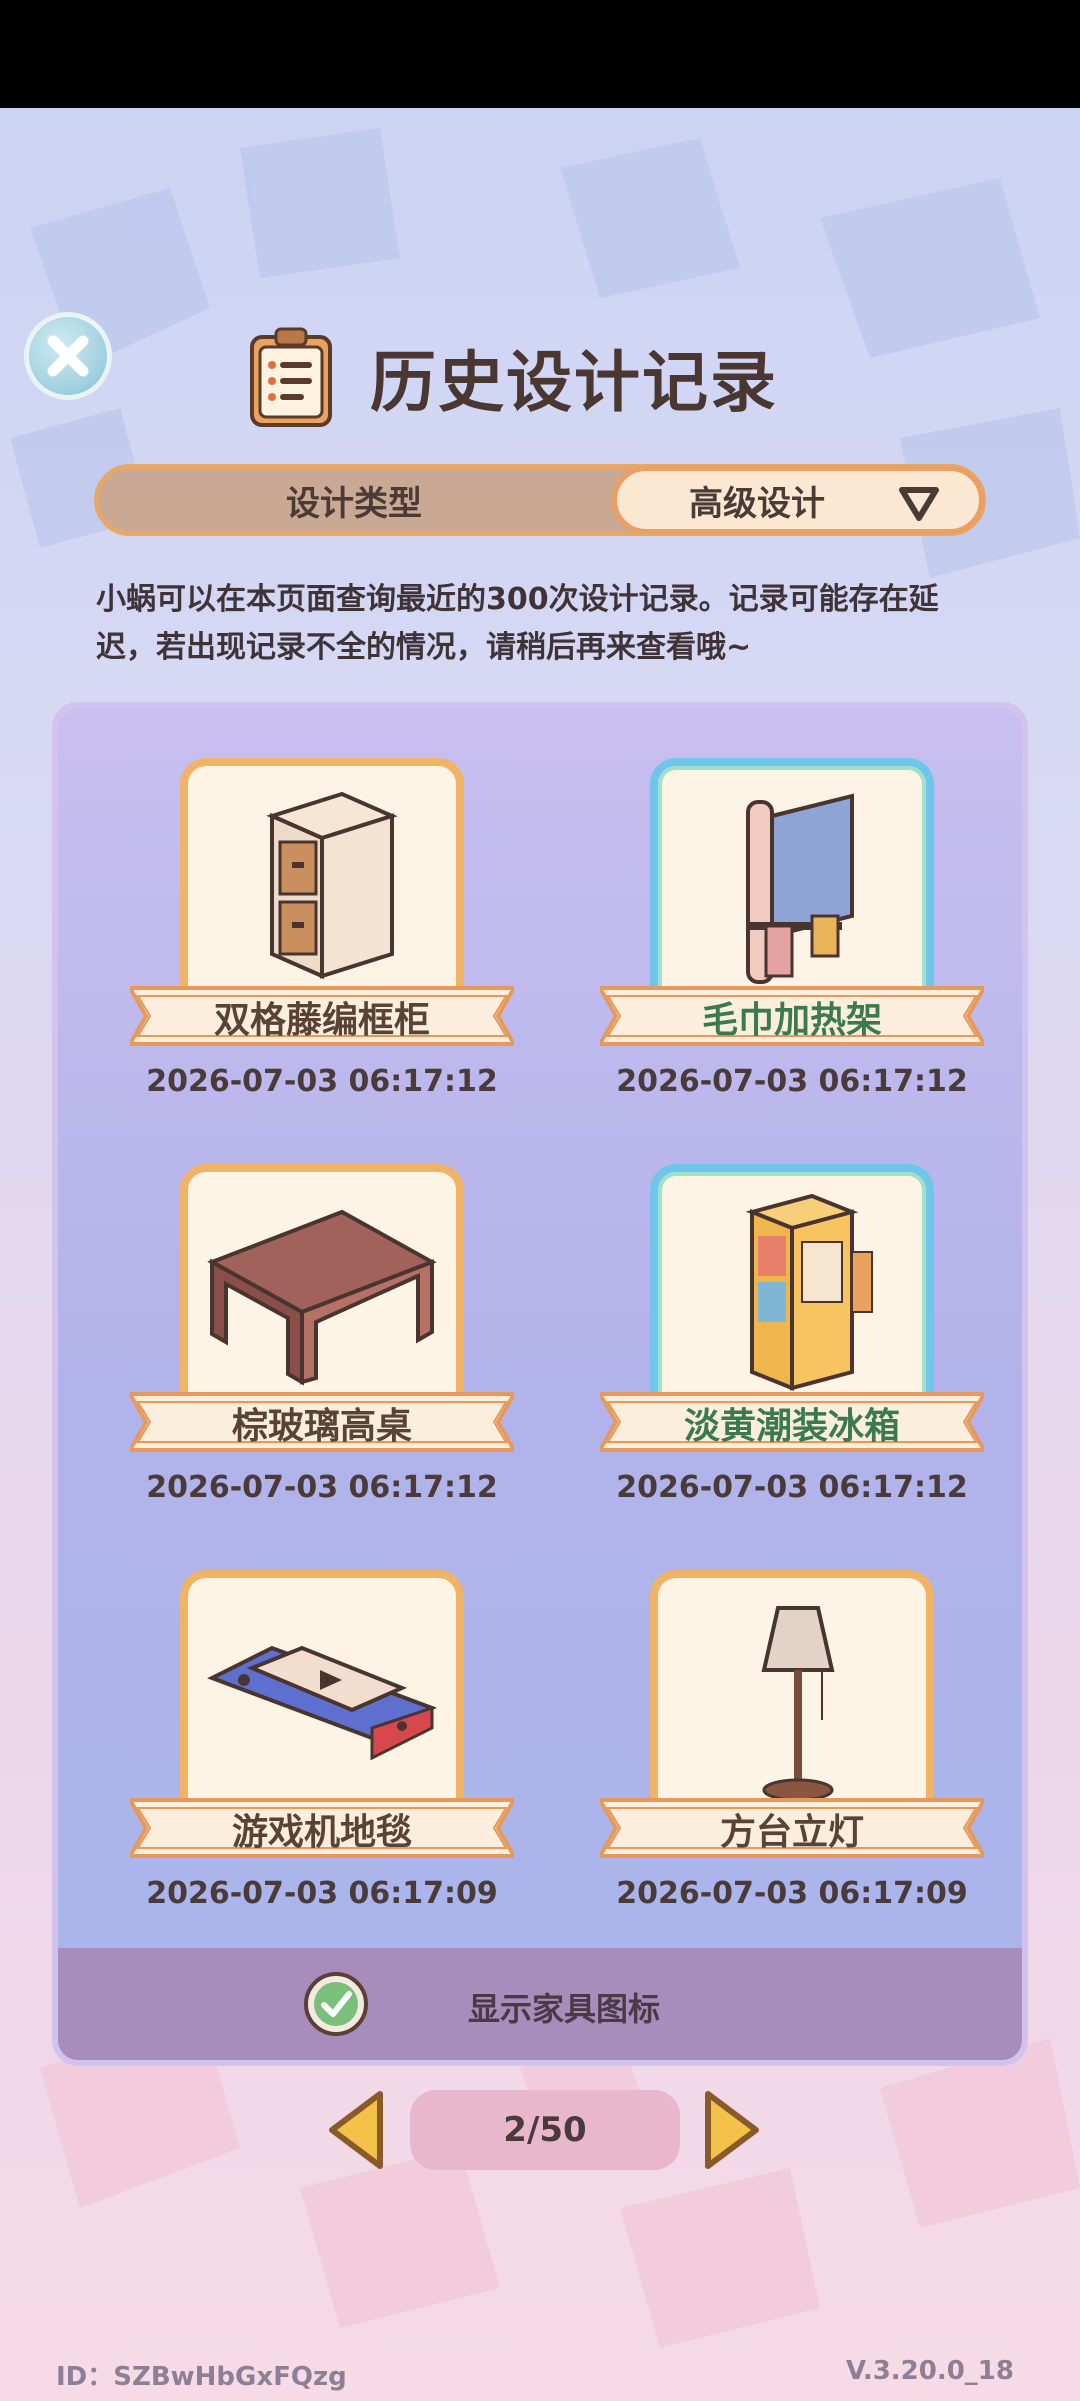 The image size is (1080, 2401). I want to click on dropdown-triangle-icon, so click(919, 504).